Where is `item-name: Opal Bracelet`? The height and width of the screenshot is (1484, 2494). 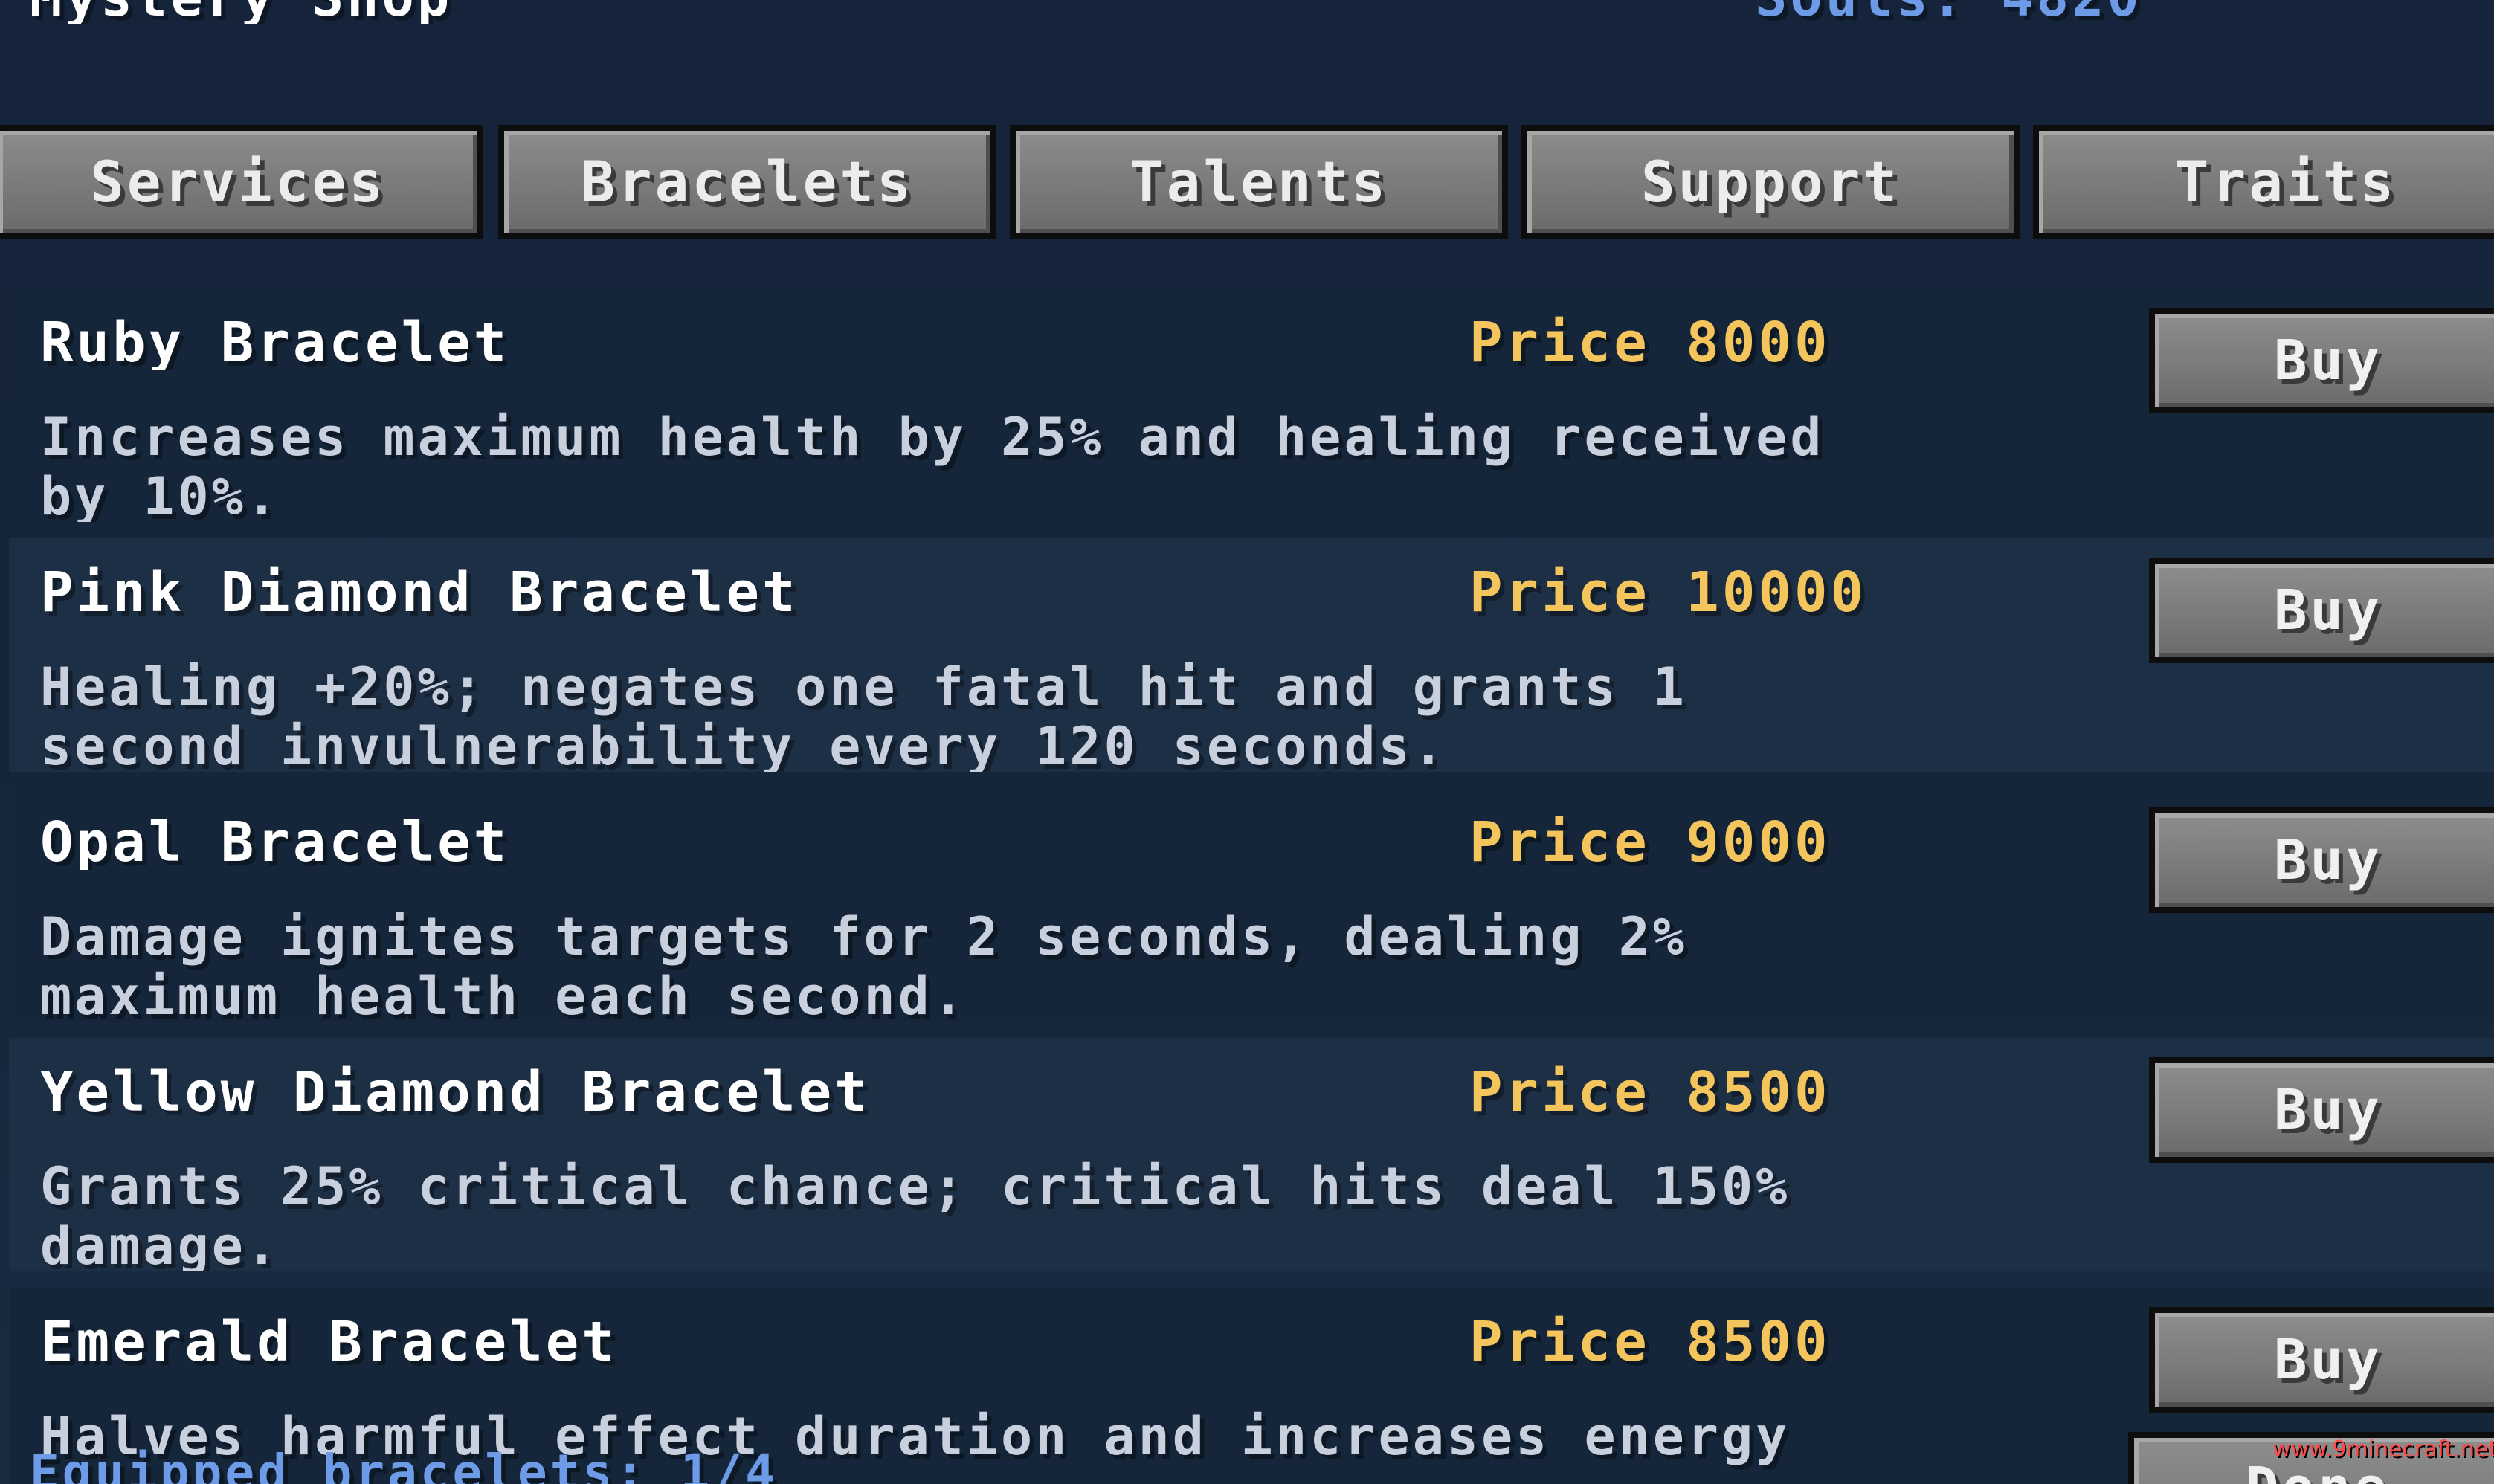 item-name: Opal Bracelet is located at coordinates (275, 842).